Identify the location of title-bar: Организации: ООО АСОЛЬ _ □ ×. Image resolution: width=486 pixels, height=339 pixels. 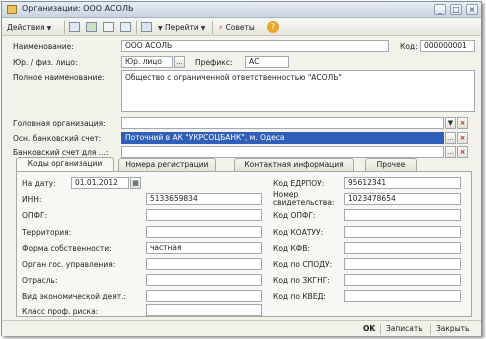
(241, 10).